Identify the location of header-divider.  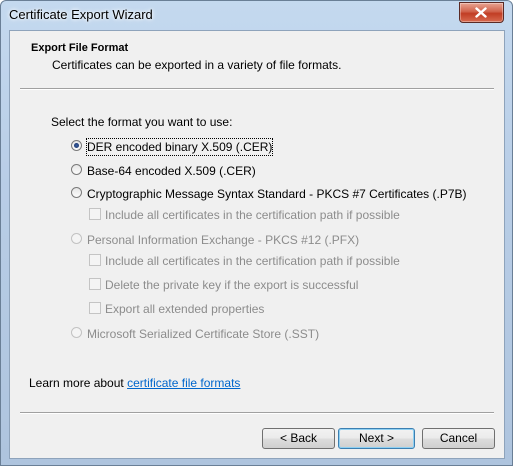
(257, 89).